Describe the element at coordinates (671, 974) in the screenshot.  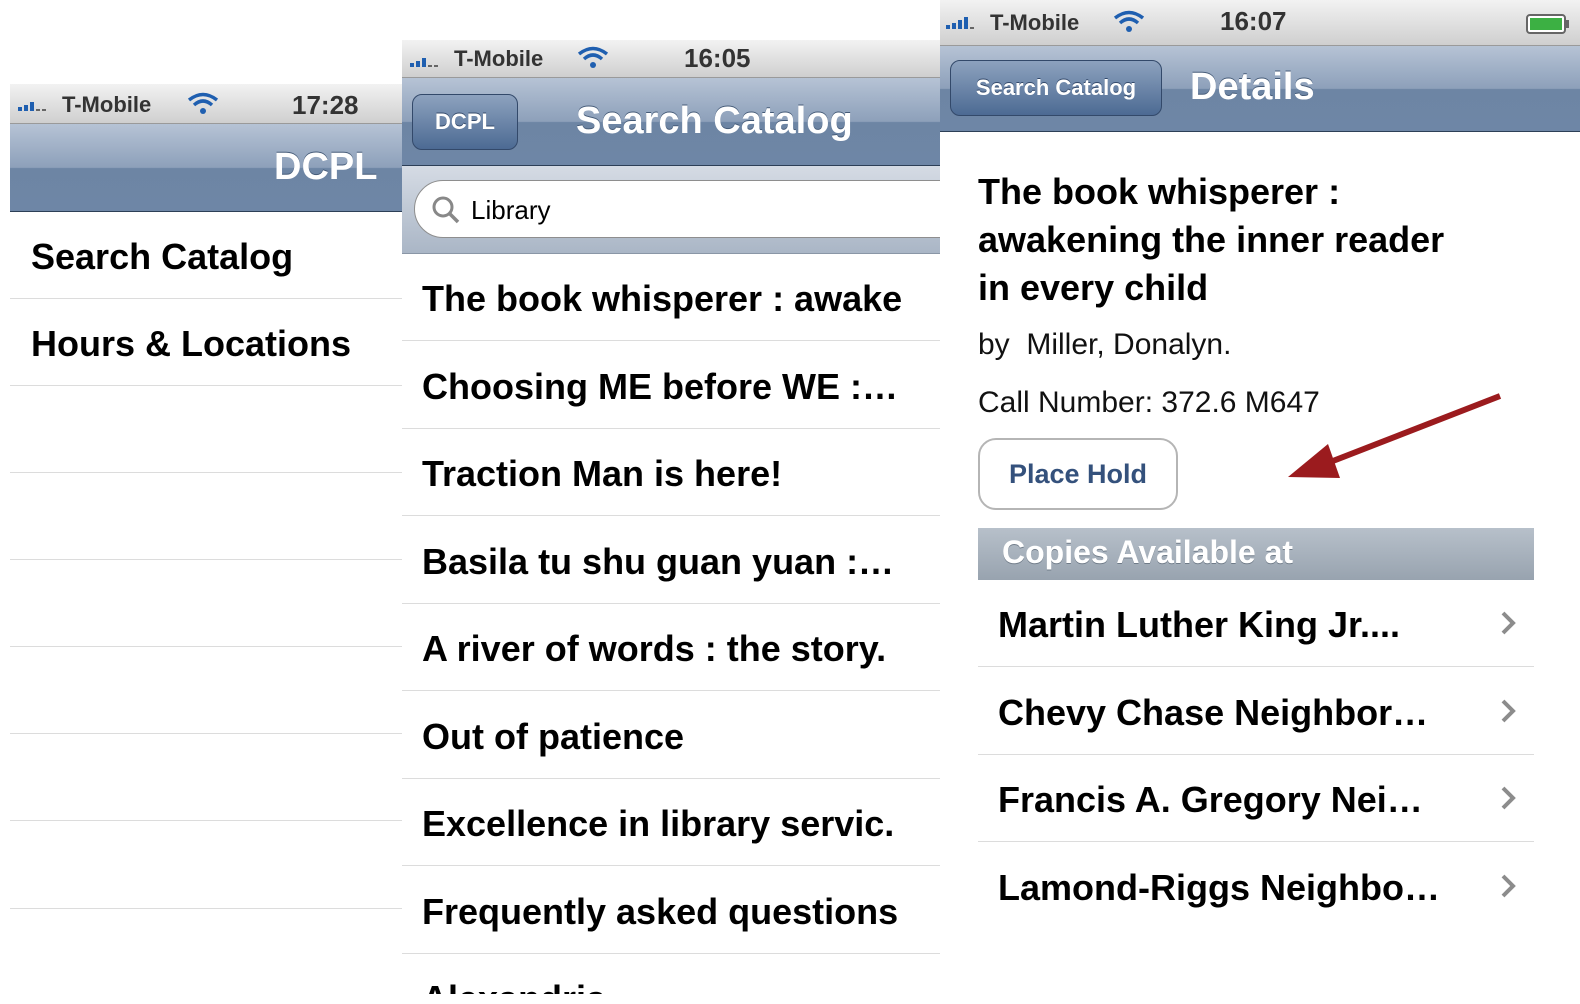
I see `result-row: Alexandria` at that location.